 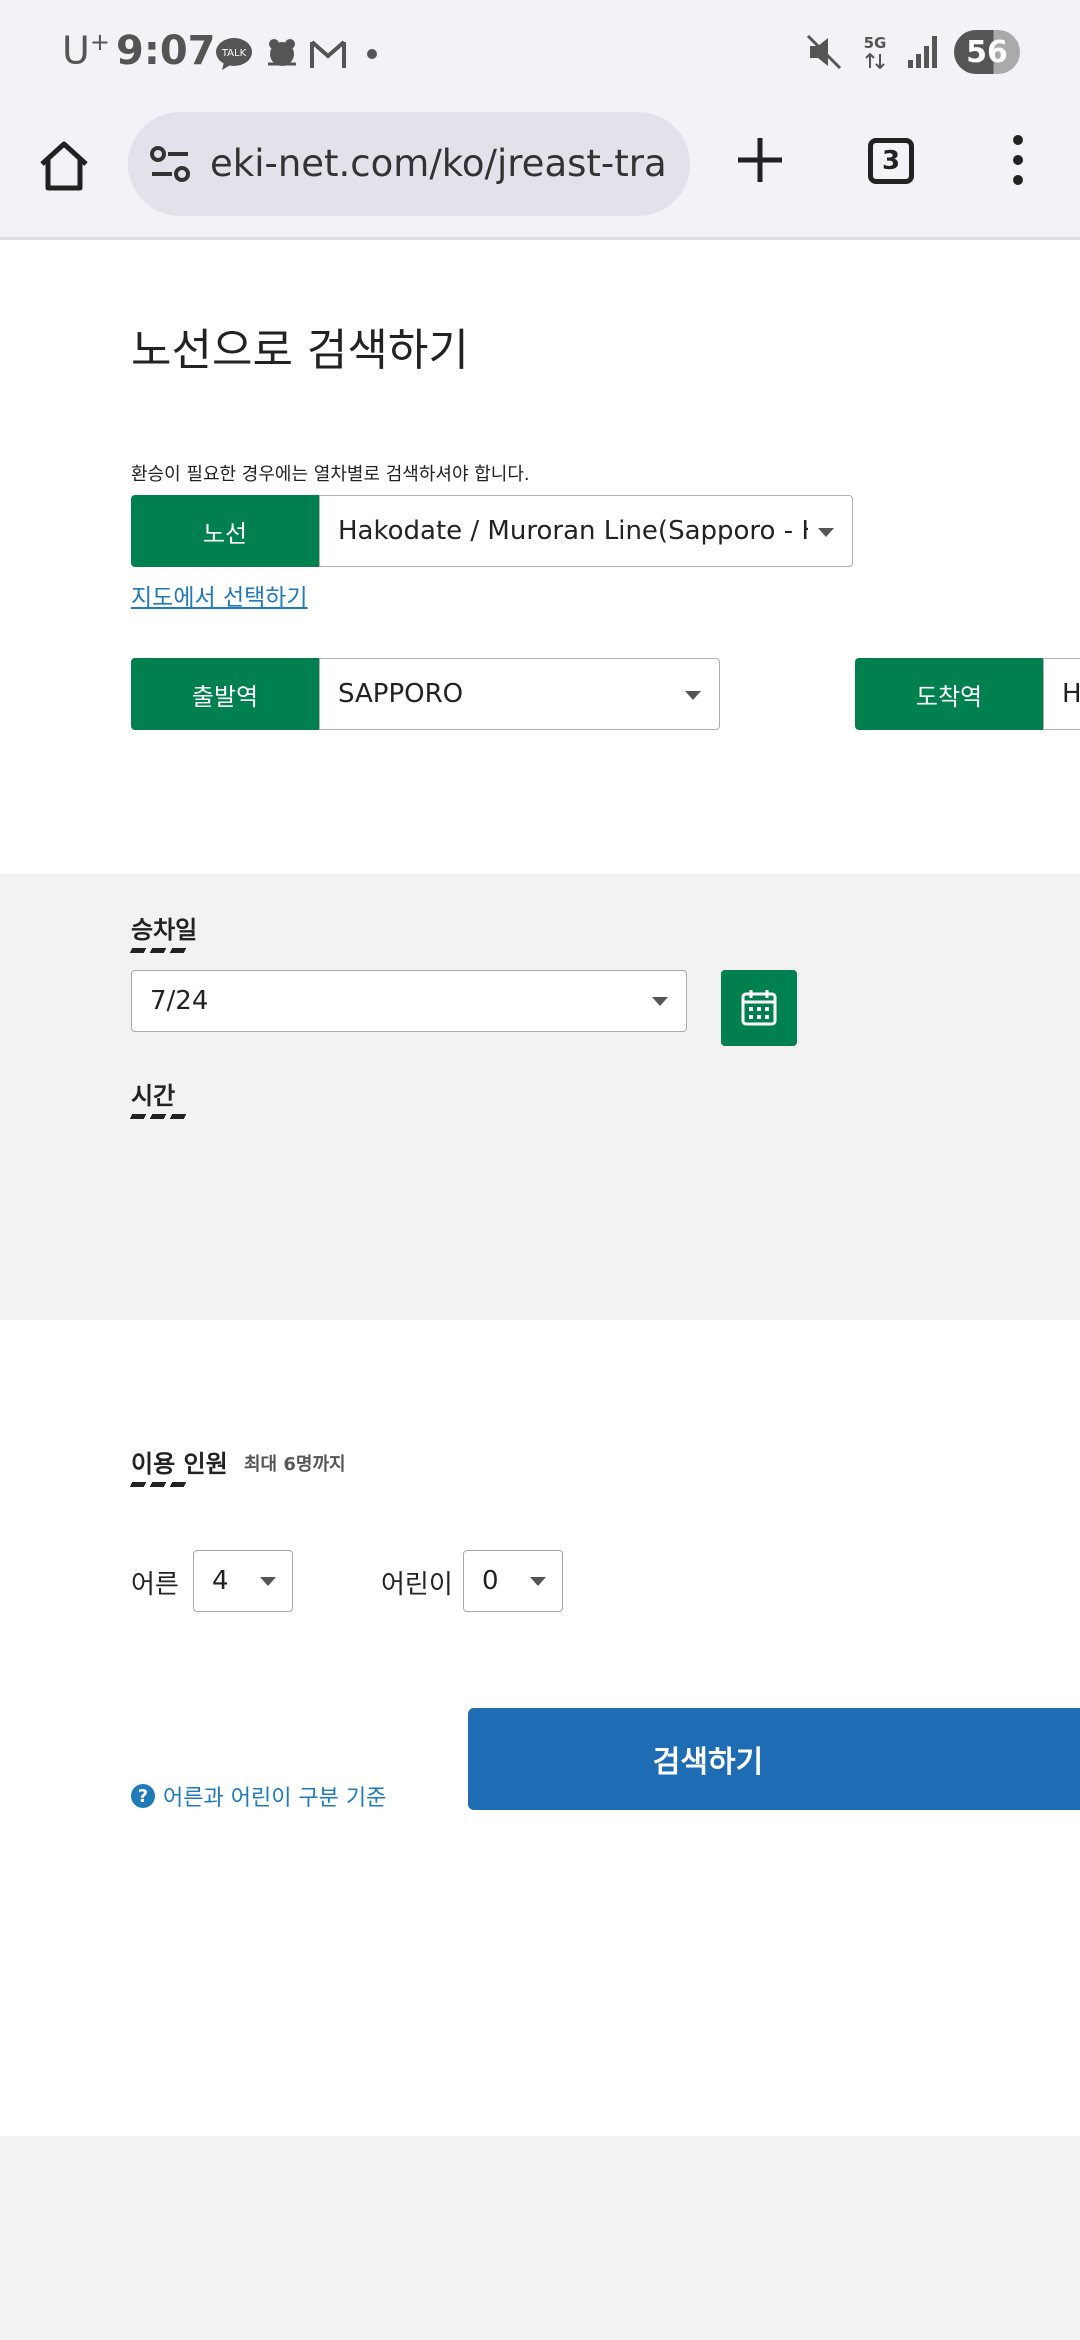 I want to click on browser-toolbar: eki-net.com/ko/jreast-train 3, so click(x=540, y=173).